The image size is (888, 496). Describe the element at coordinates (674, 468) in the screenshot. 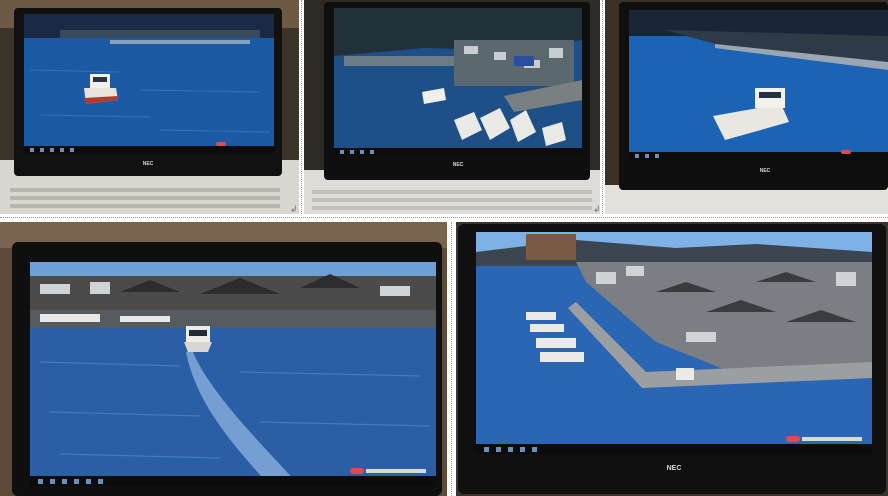

I see `photo-5-brand-logo: NEC` at that location.